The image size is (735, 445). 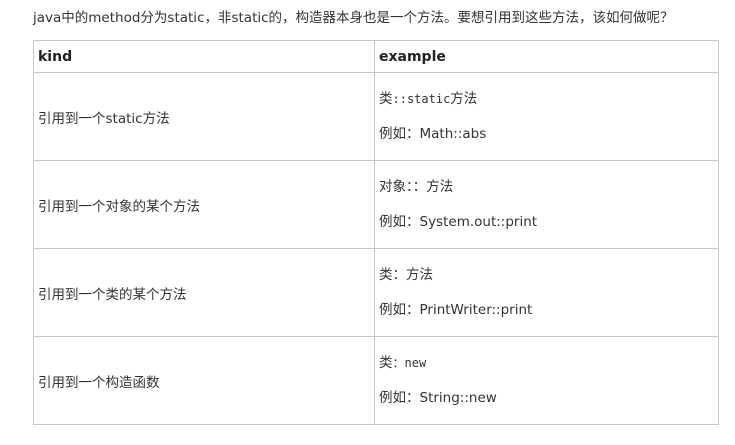 What do you see at coordinates (546, 116) in the screenshot?
I see `example-cell: 类::static方法 例如：Math::abs` at bounding box center [546, 116].